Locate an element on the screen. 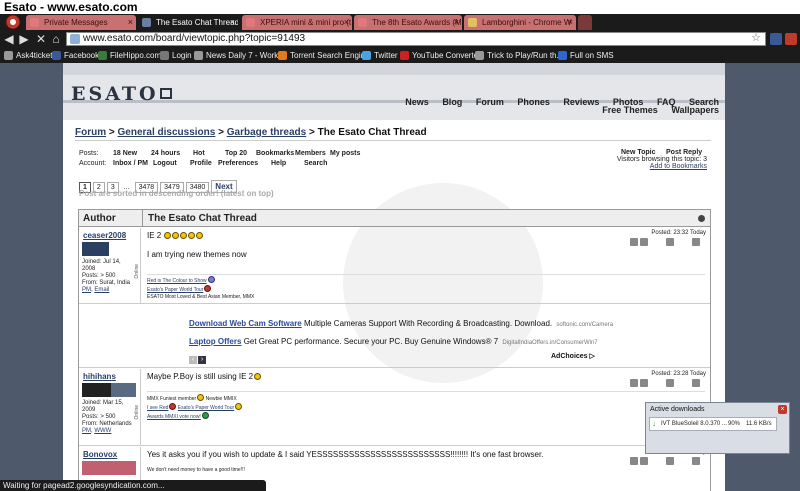  posts-label: Posts: is located at coordinates (89, 153).